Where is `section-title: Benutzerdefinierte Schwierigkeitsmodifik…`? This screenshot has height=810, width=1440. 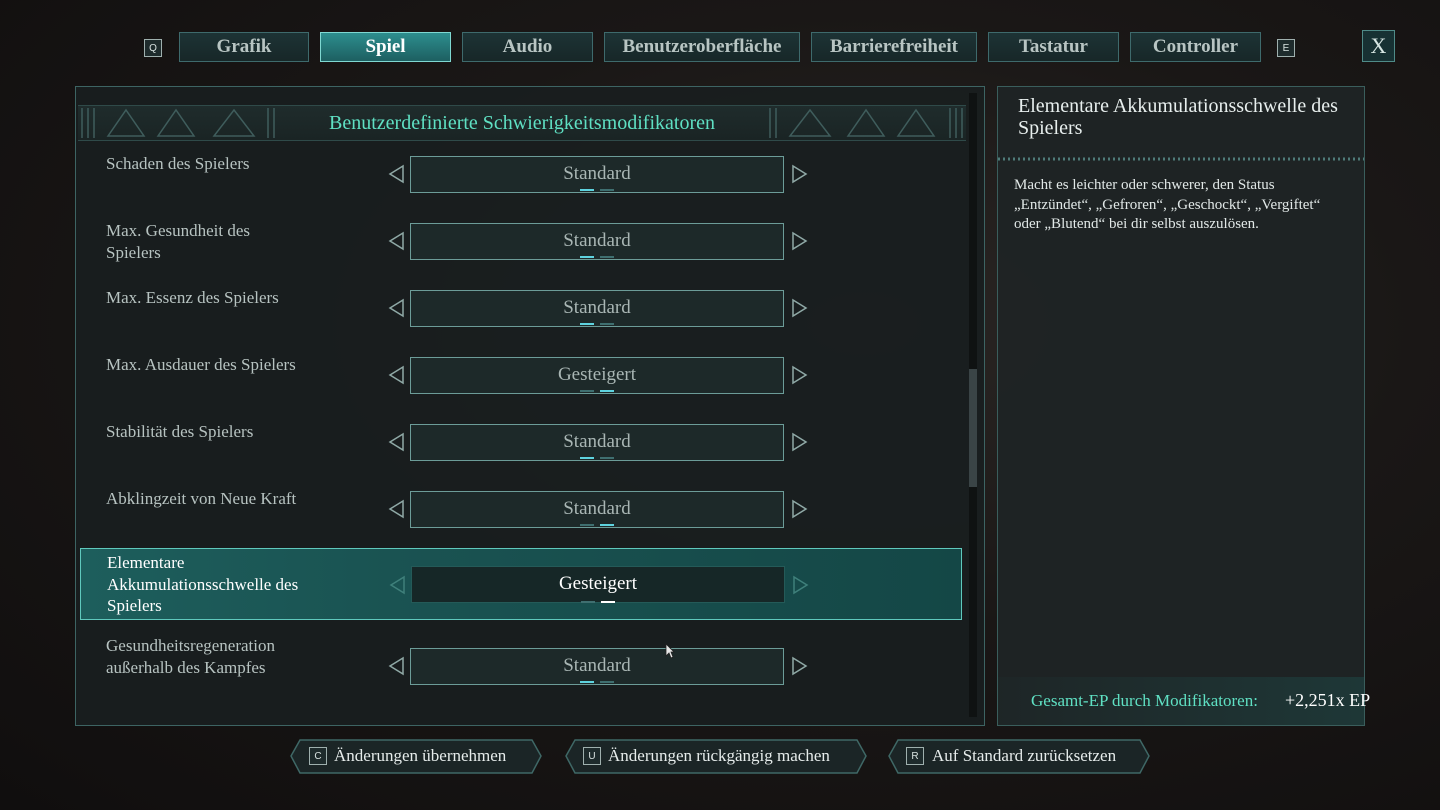 section-title: Benutzerdefinierte Schwierigkeitsmodifik… is located at coordinates (522, 123).